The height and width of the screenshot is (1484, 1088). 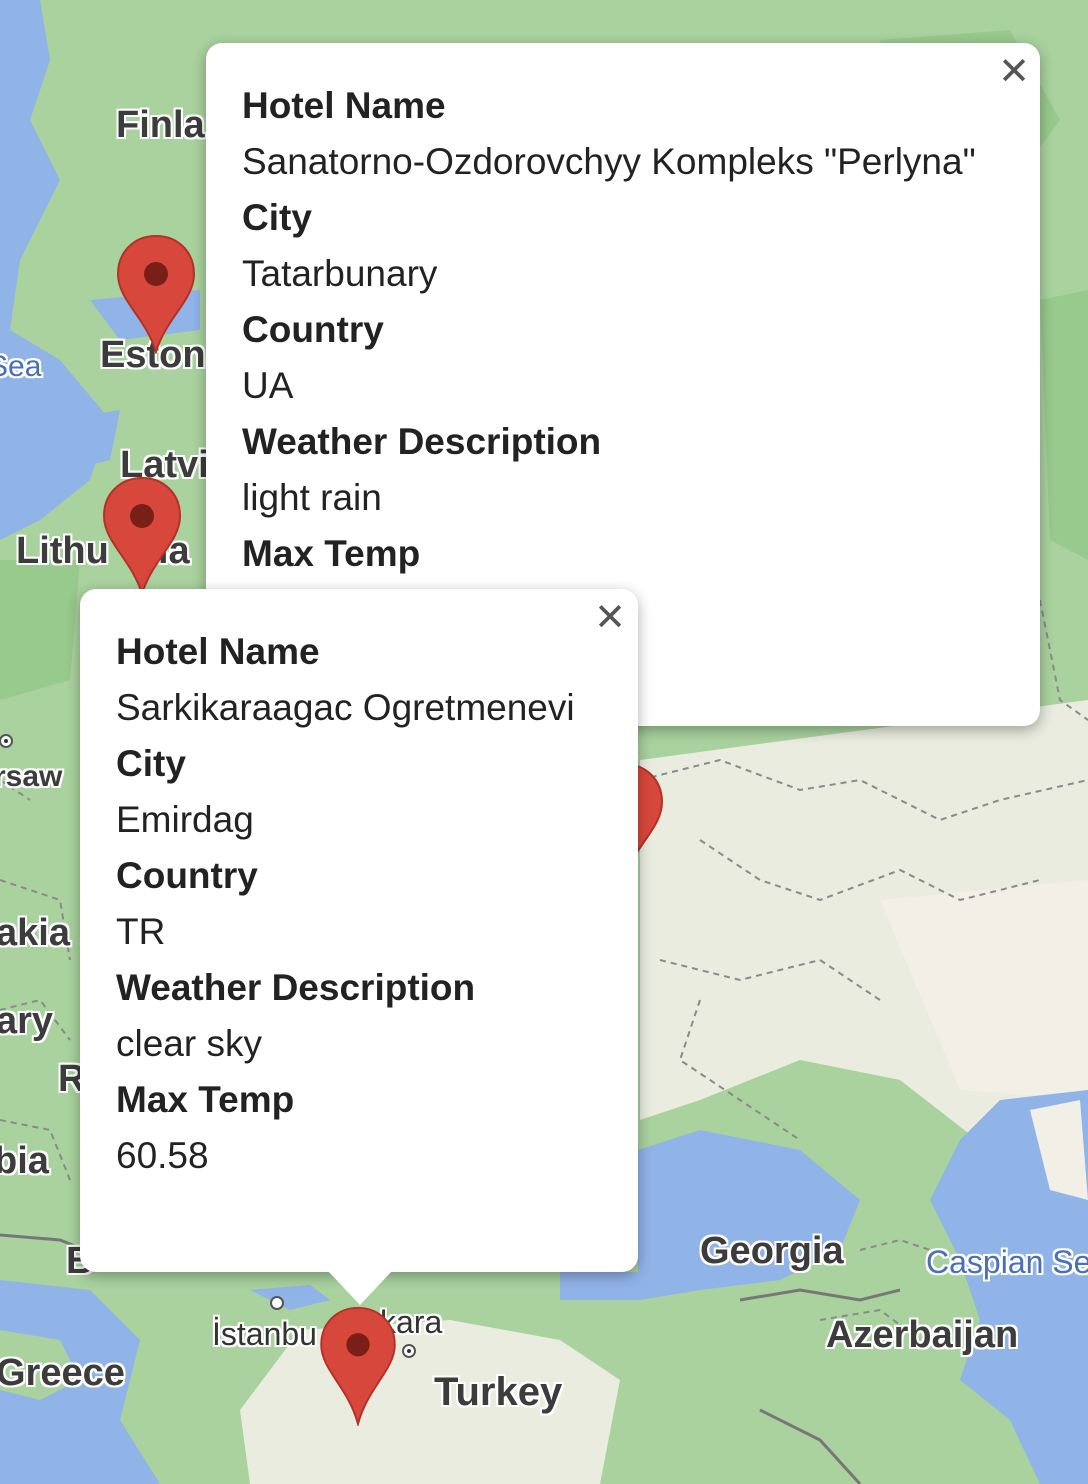 What do you see at coordinates (1007, 1262) in the screenshot?
I see `label-caspian: Caspian Se` at bounding box center [1007, 1262].